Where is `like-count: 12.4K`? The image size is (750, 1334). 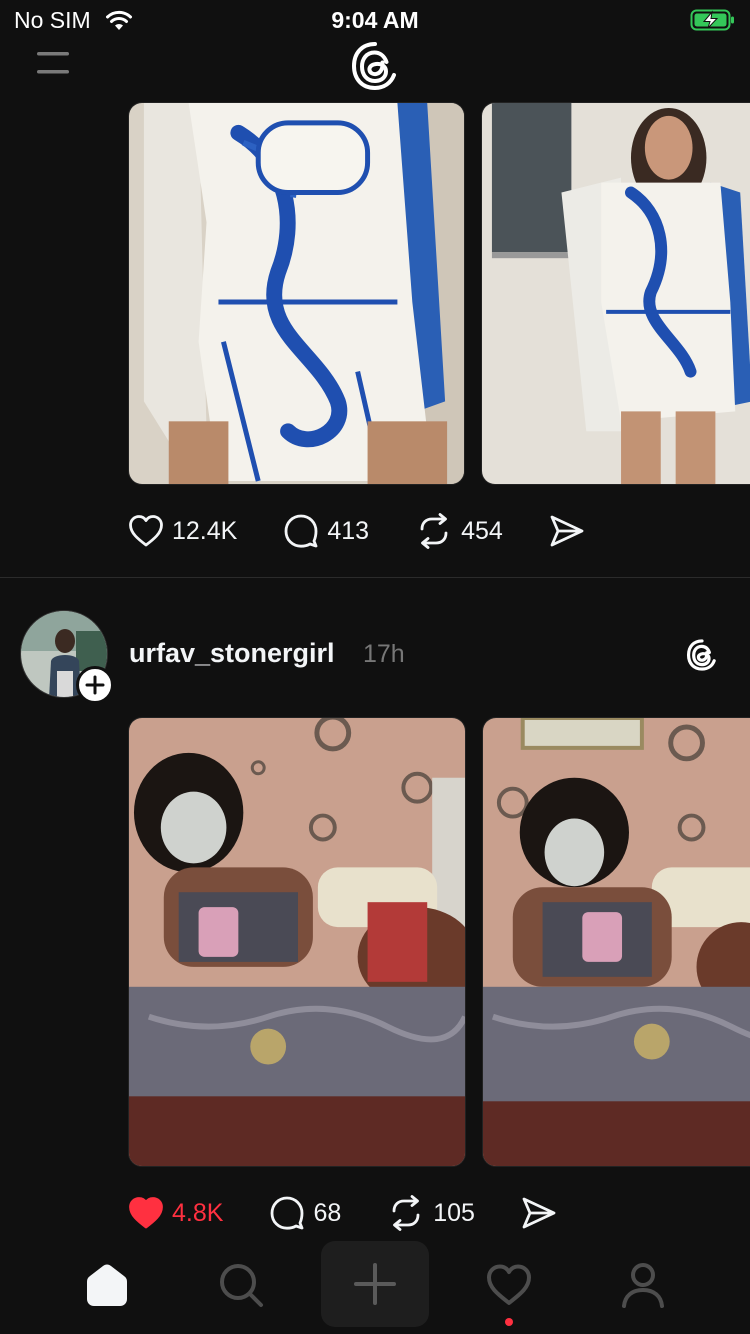 like-count: 12.4K is located at coordinates (205, 530).